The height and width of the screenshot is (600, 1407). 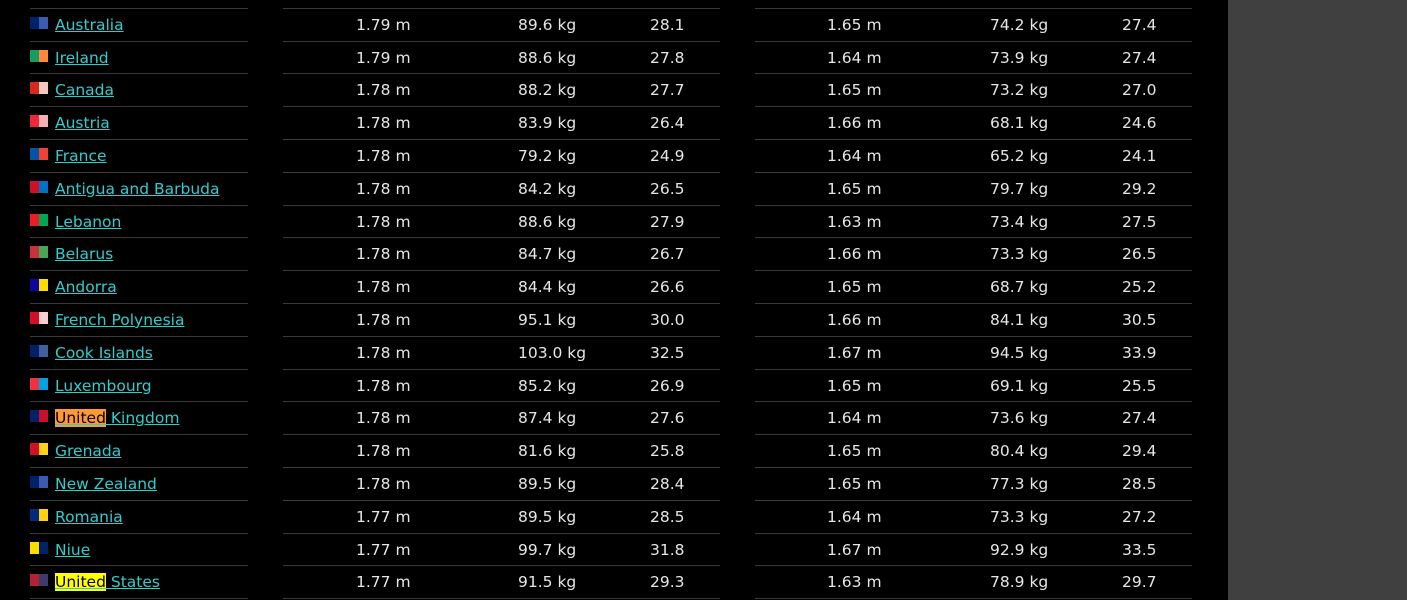 What do you see at coordinates (854, 123) in the screenshot?
I see `female-height-cell: 1.66 m` at bounding box center [854, 123].